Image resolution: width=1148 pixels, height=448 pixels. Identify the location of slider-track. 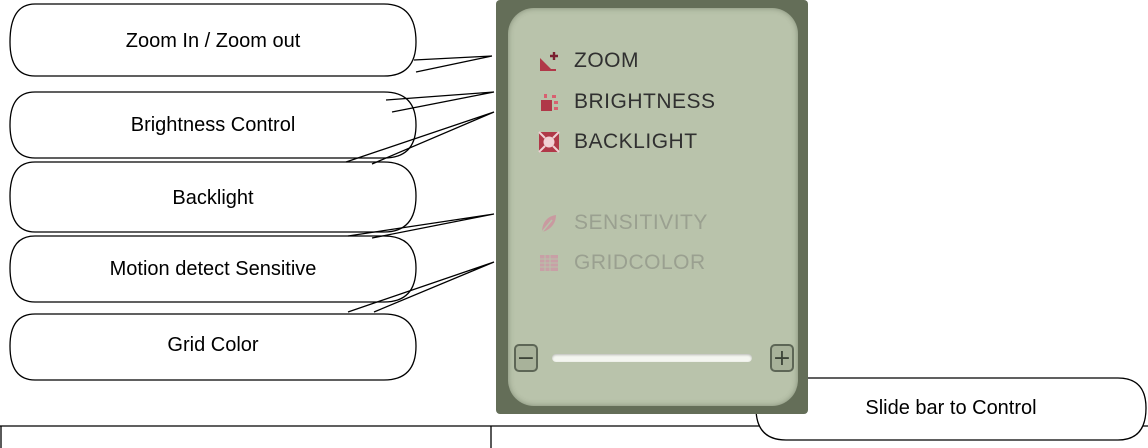
(652, 358).